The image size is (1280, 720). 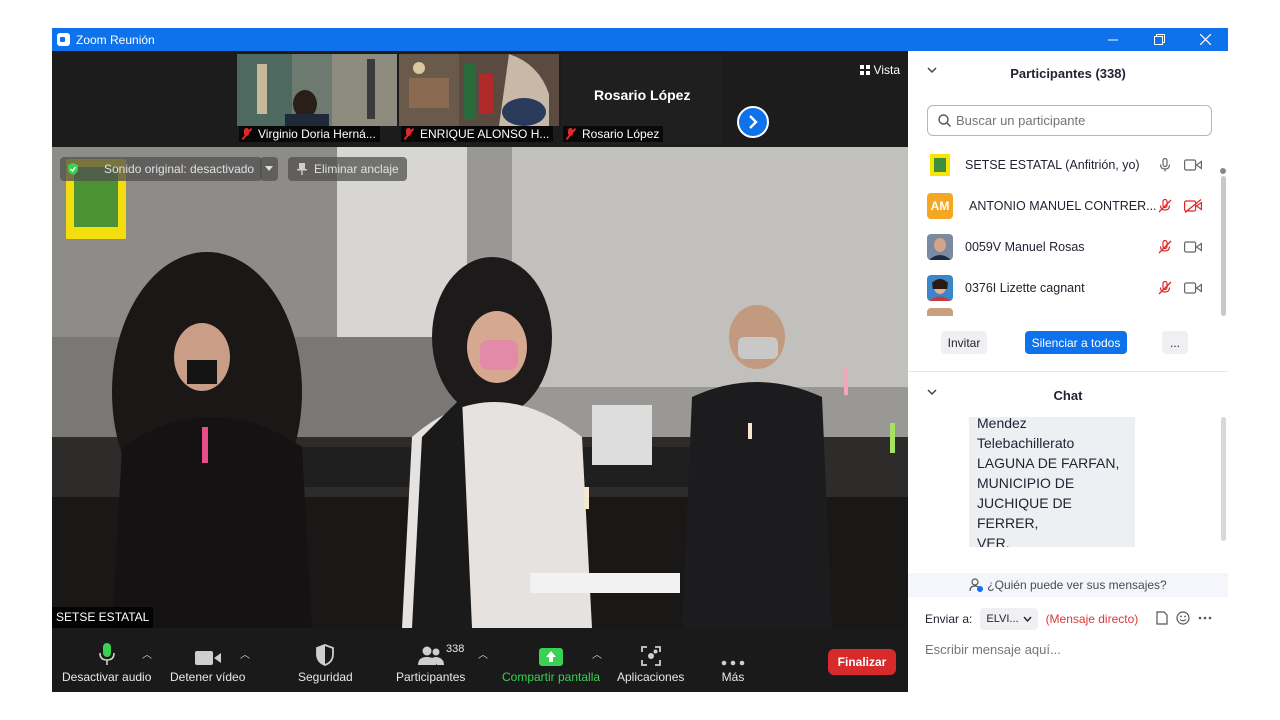 I want to click on view-button: Vista, so click(x=879, y=70).